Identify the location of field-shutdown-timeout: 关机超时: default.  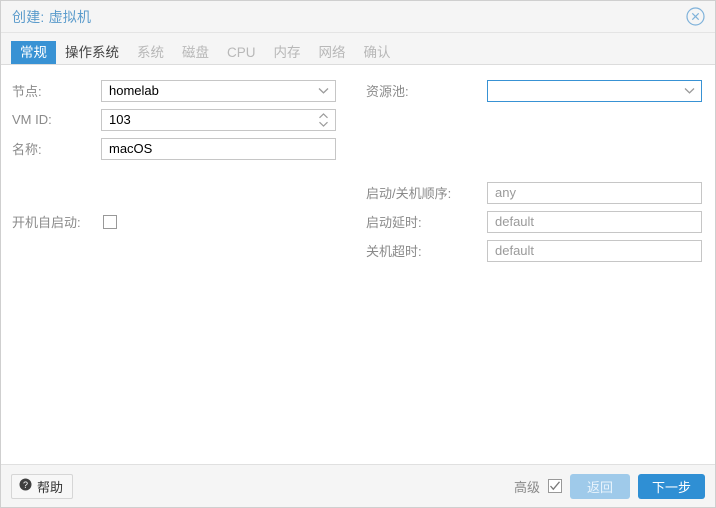
(537, 250).